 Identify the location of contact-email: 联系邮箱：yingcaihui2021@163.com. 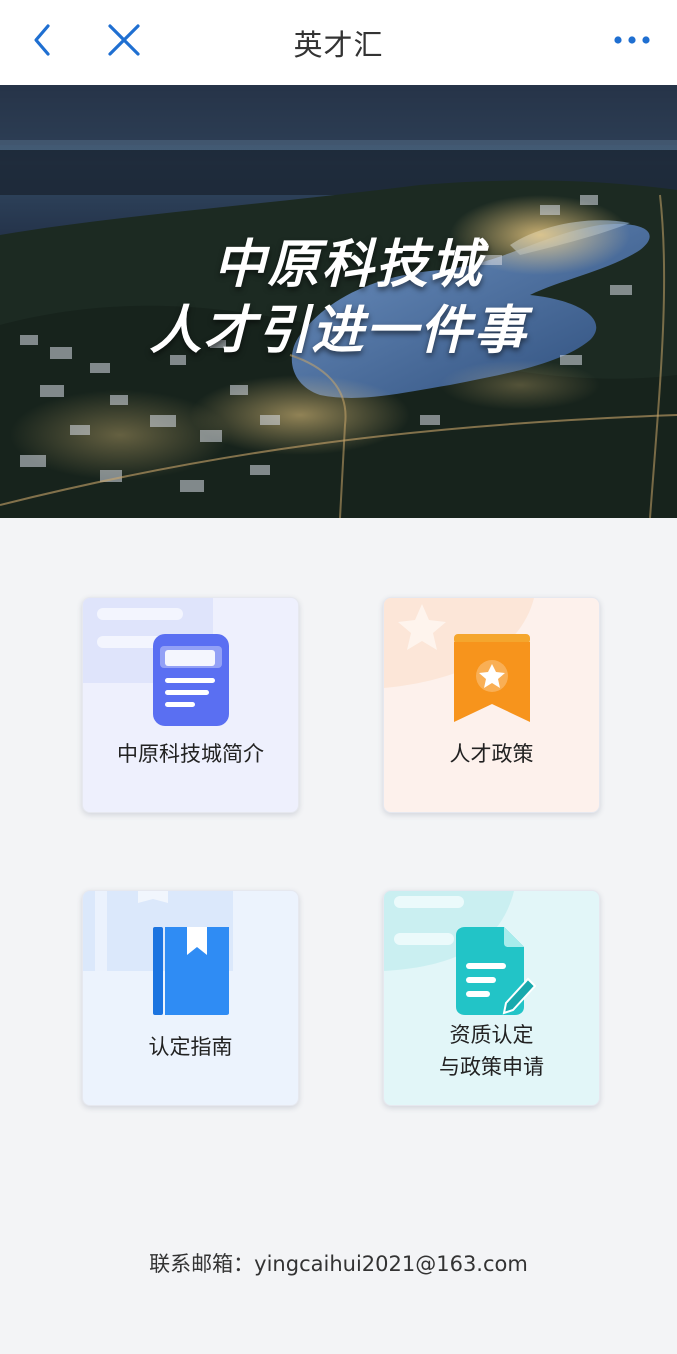
(338, 1264).